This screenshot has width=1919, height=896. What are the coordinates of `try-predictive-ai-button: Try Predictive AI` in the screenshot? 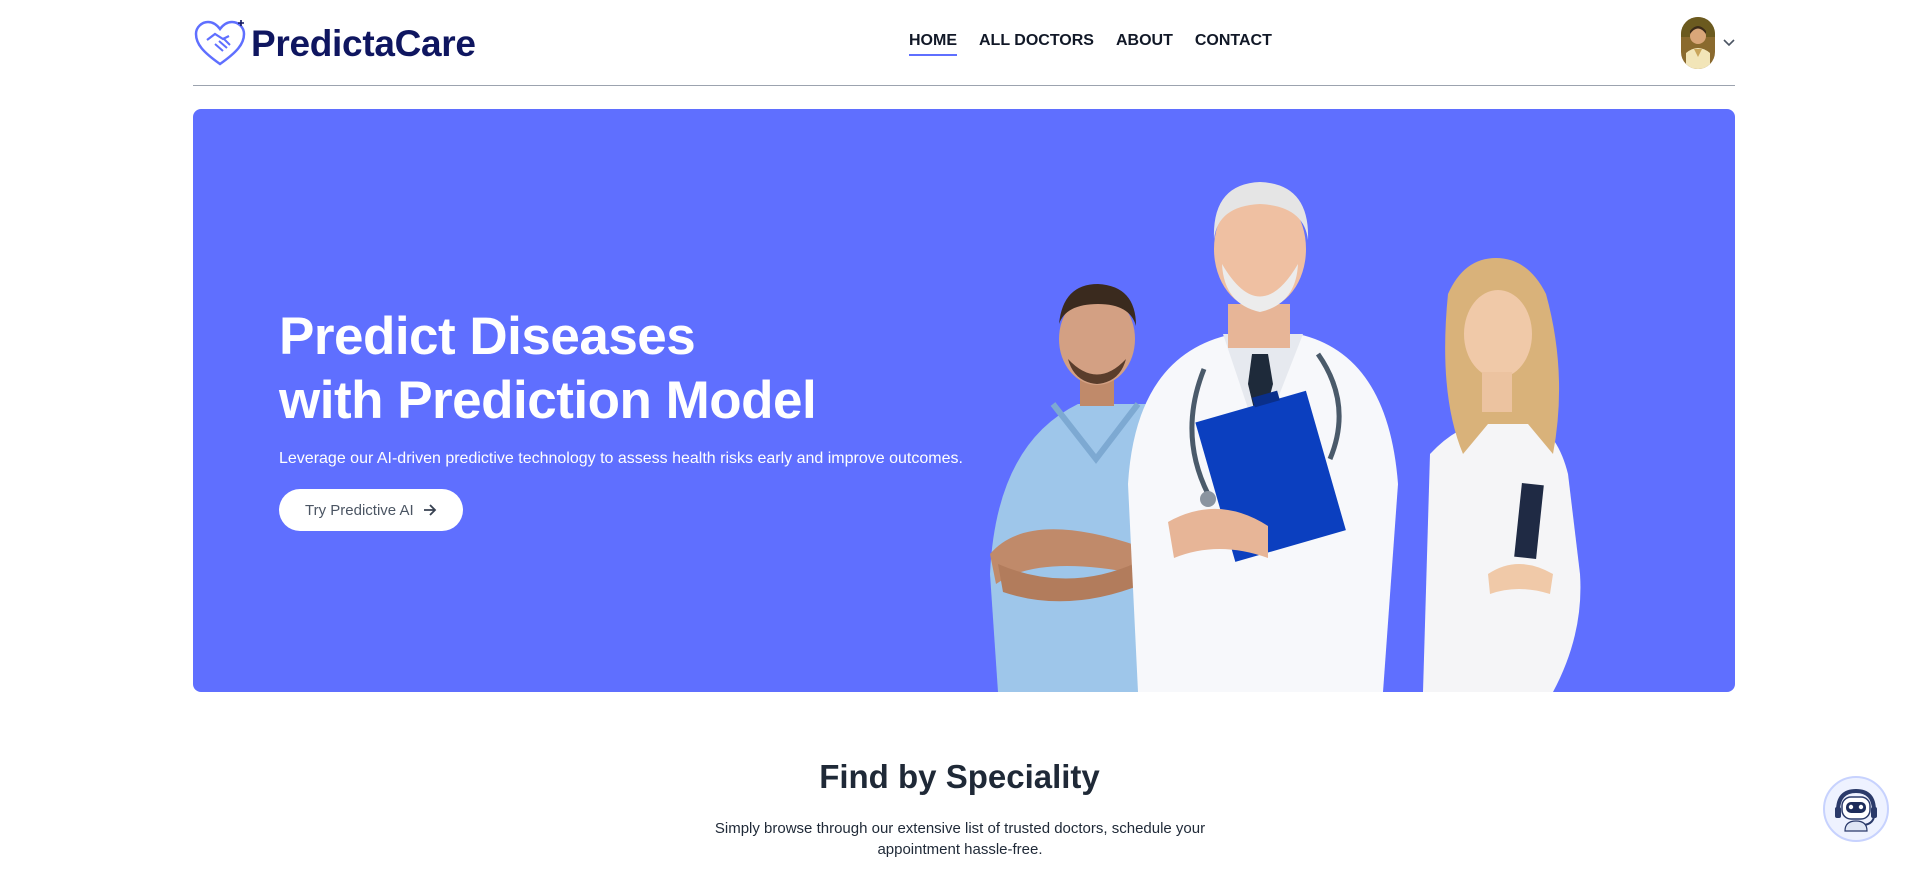 It's located at (371, 510).